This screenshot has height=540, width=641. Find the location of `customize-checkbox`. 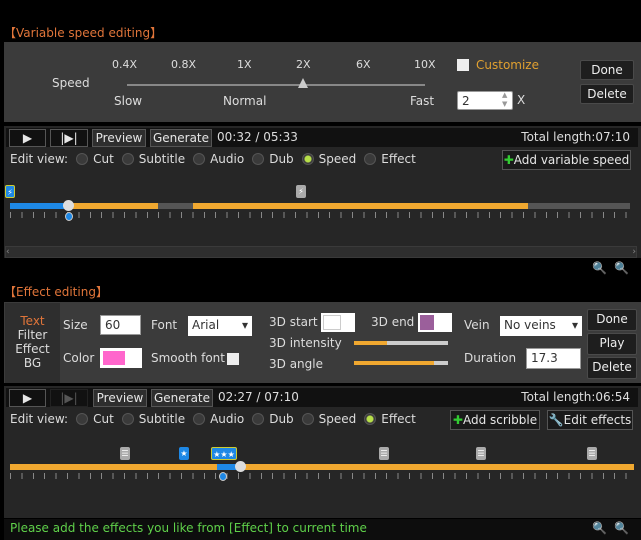

customize-checkbox is located at coordinates (463, 65).